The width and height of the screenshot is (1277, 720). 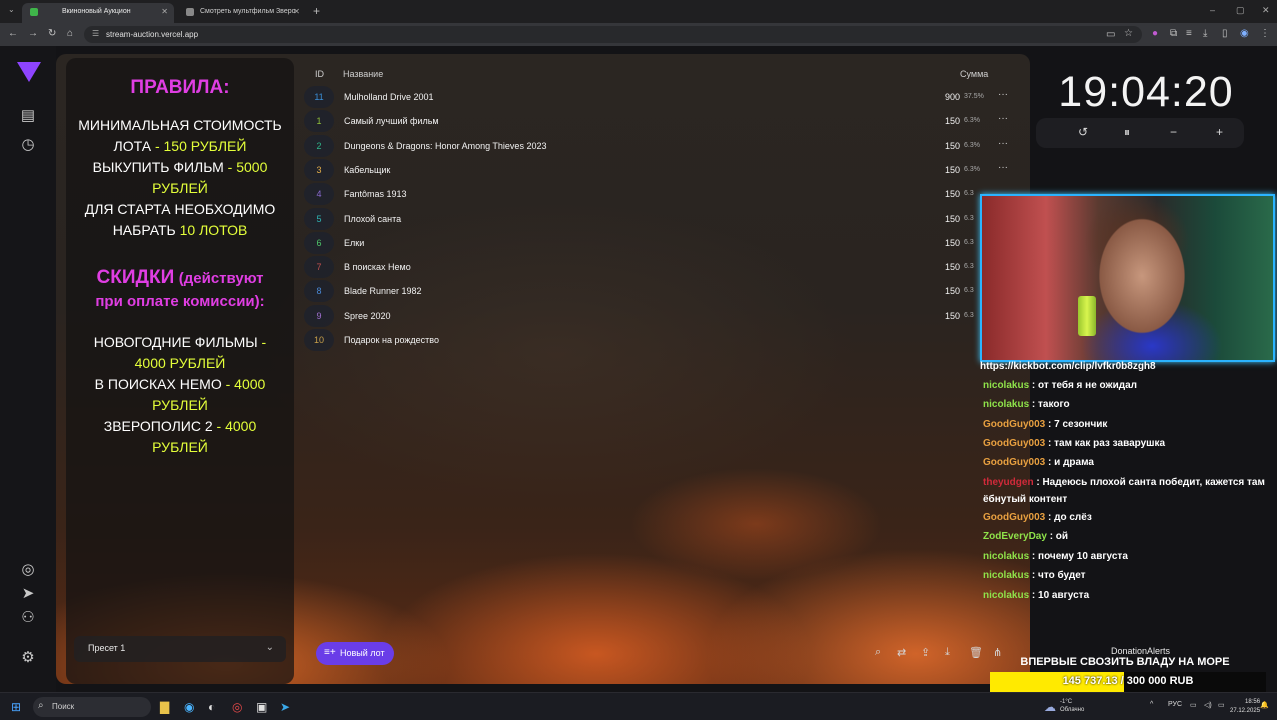 I want to click on lot-name: Blade Runner 1982, so click(x=383, y=291).